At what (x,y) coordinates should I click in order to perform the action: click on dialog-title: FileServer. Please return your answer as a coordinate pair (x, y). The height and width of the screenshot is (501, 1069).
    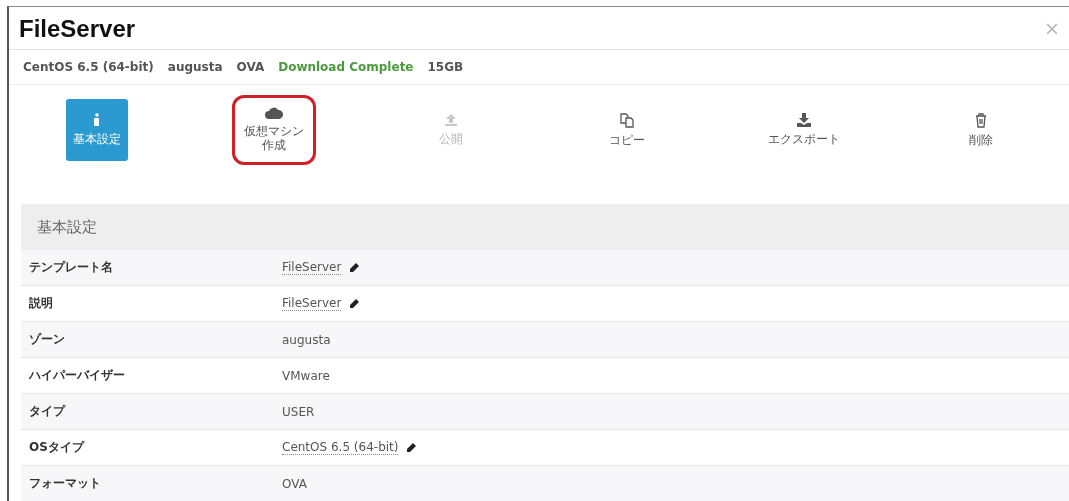
    Looking at the image, I should click on (77, 29).